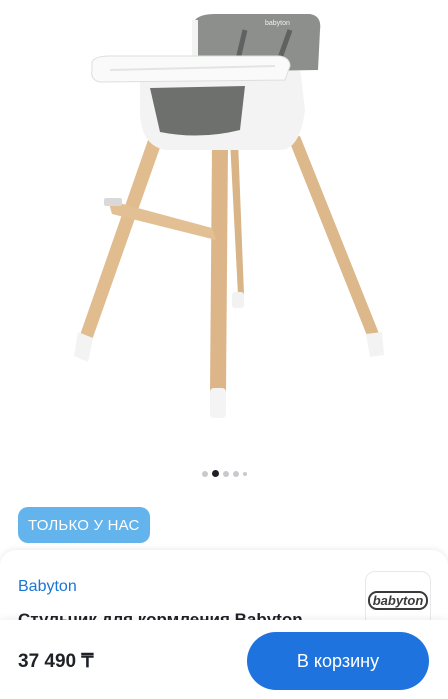 Image resolution: width=448 pixels, height=699 pixels. What do you see at coordinates (160, 615) in the screenshot?
I see `product-title: Стульчик для кормления Babyton` at bounding box center [160, 615].